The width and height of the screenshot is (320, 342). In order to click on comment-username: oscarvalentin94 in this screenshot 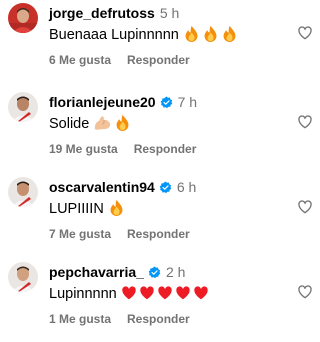, I will do `click(102, 187)`.